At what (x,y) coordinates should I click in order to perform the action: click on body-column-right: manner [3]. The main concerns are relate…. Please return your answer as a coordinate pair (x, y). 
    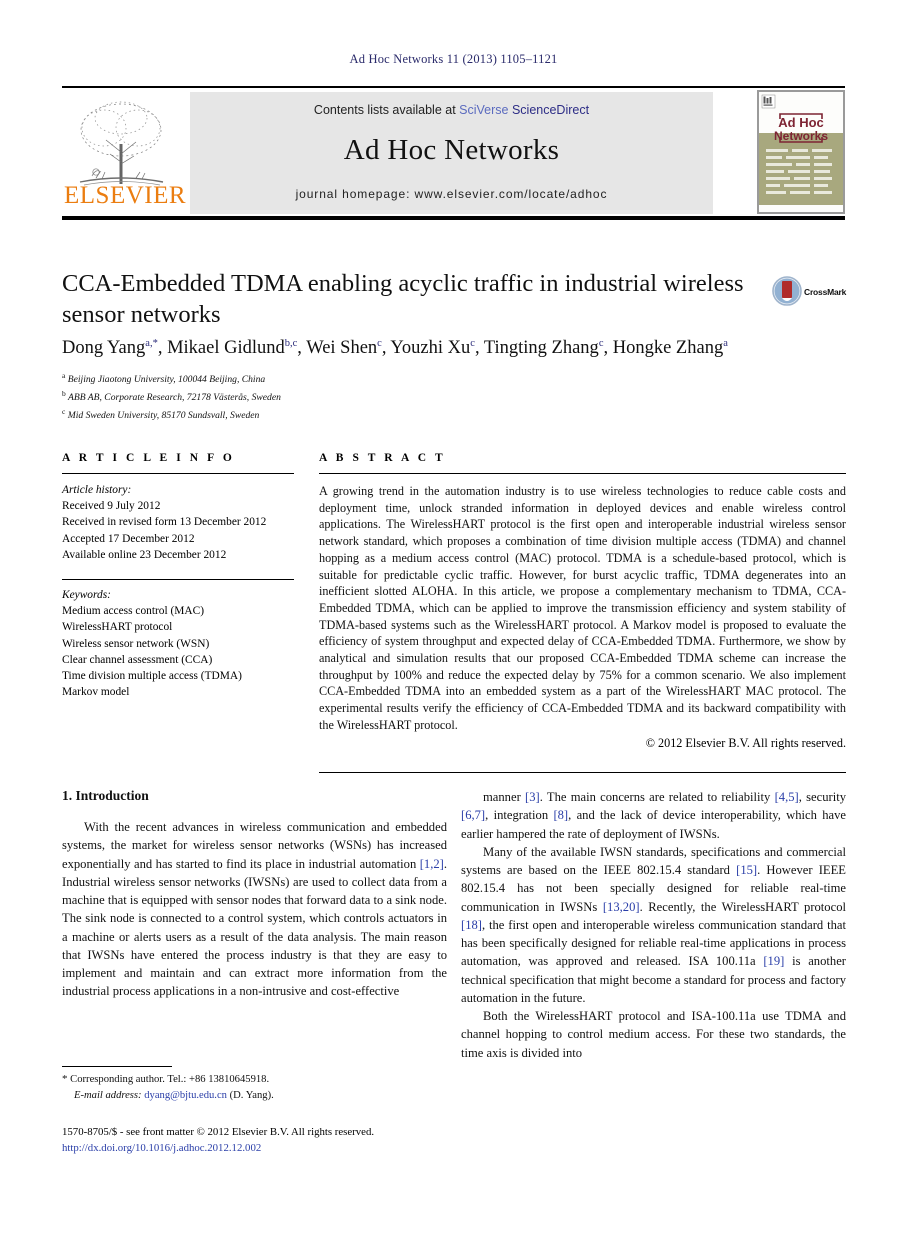
    Looking at the image, I should click on (653, 925).